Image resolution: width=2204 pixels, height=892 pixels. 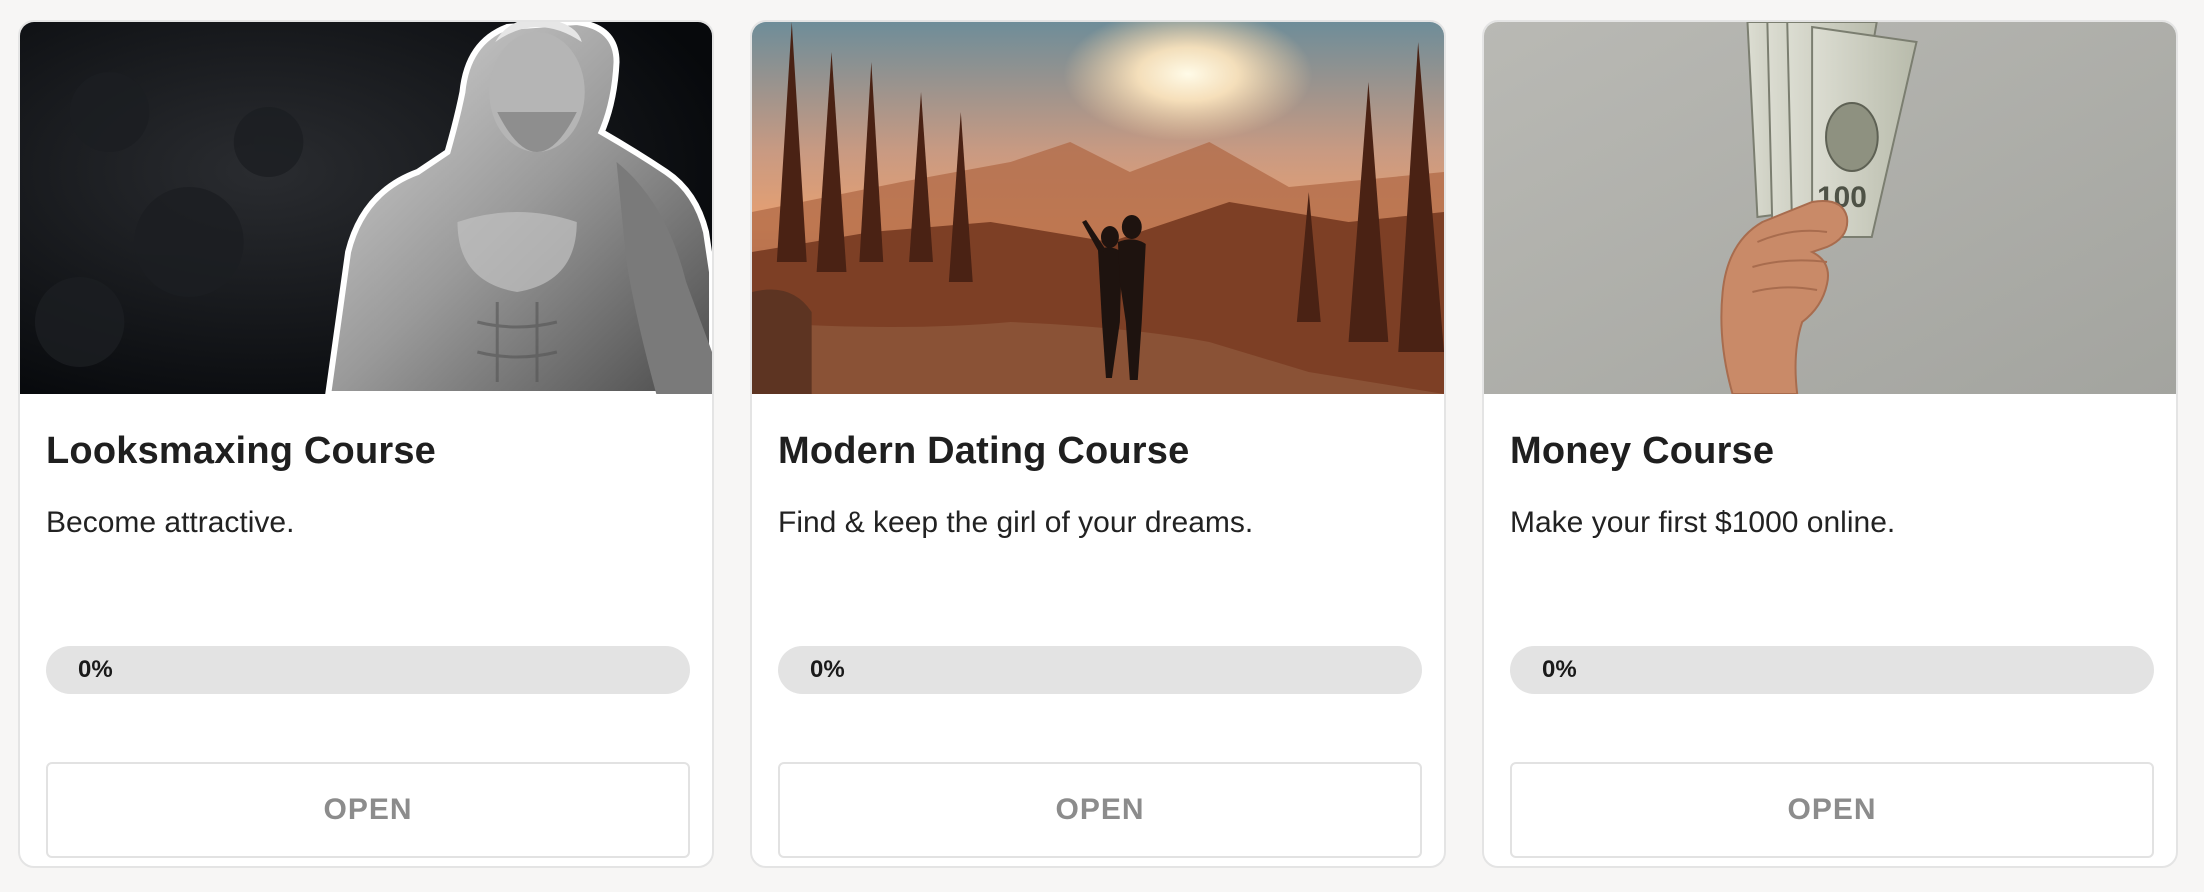 What do you see at coordinates (1703, 522) in the screenshot?
I see `course-description: Make your first $1000 online.` at bounding box center [1703, 522].